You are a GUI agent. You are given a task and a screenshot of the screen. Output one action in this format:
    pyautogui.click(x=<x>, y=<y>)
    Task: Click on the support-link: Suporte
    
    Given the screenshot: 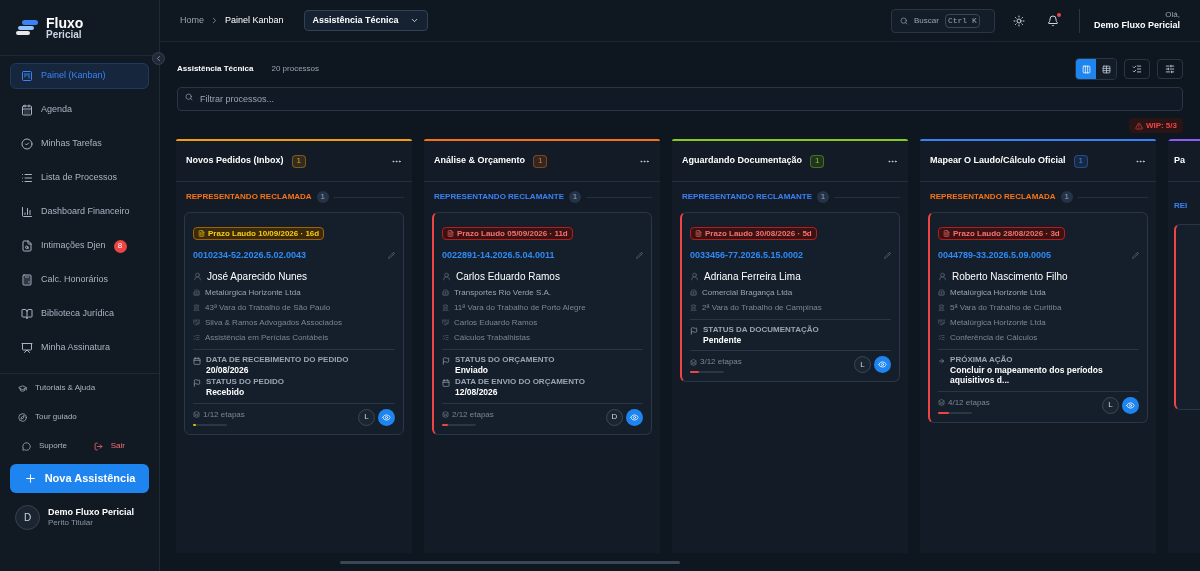 What is the action you would take?
    pyautogui.click(x=45, y=446)
    